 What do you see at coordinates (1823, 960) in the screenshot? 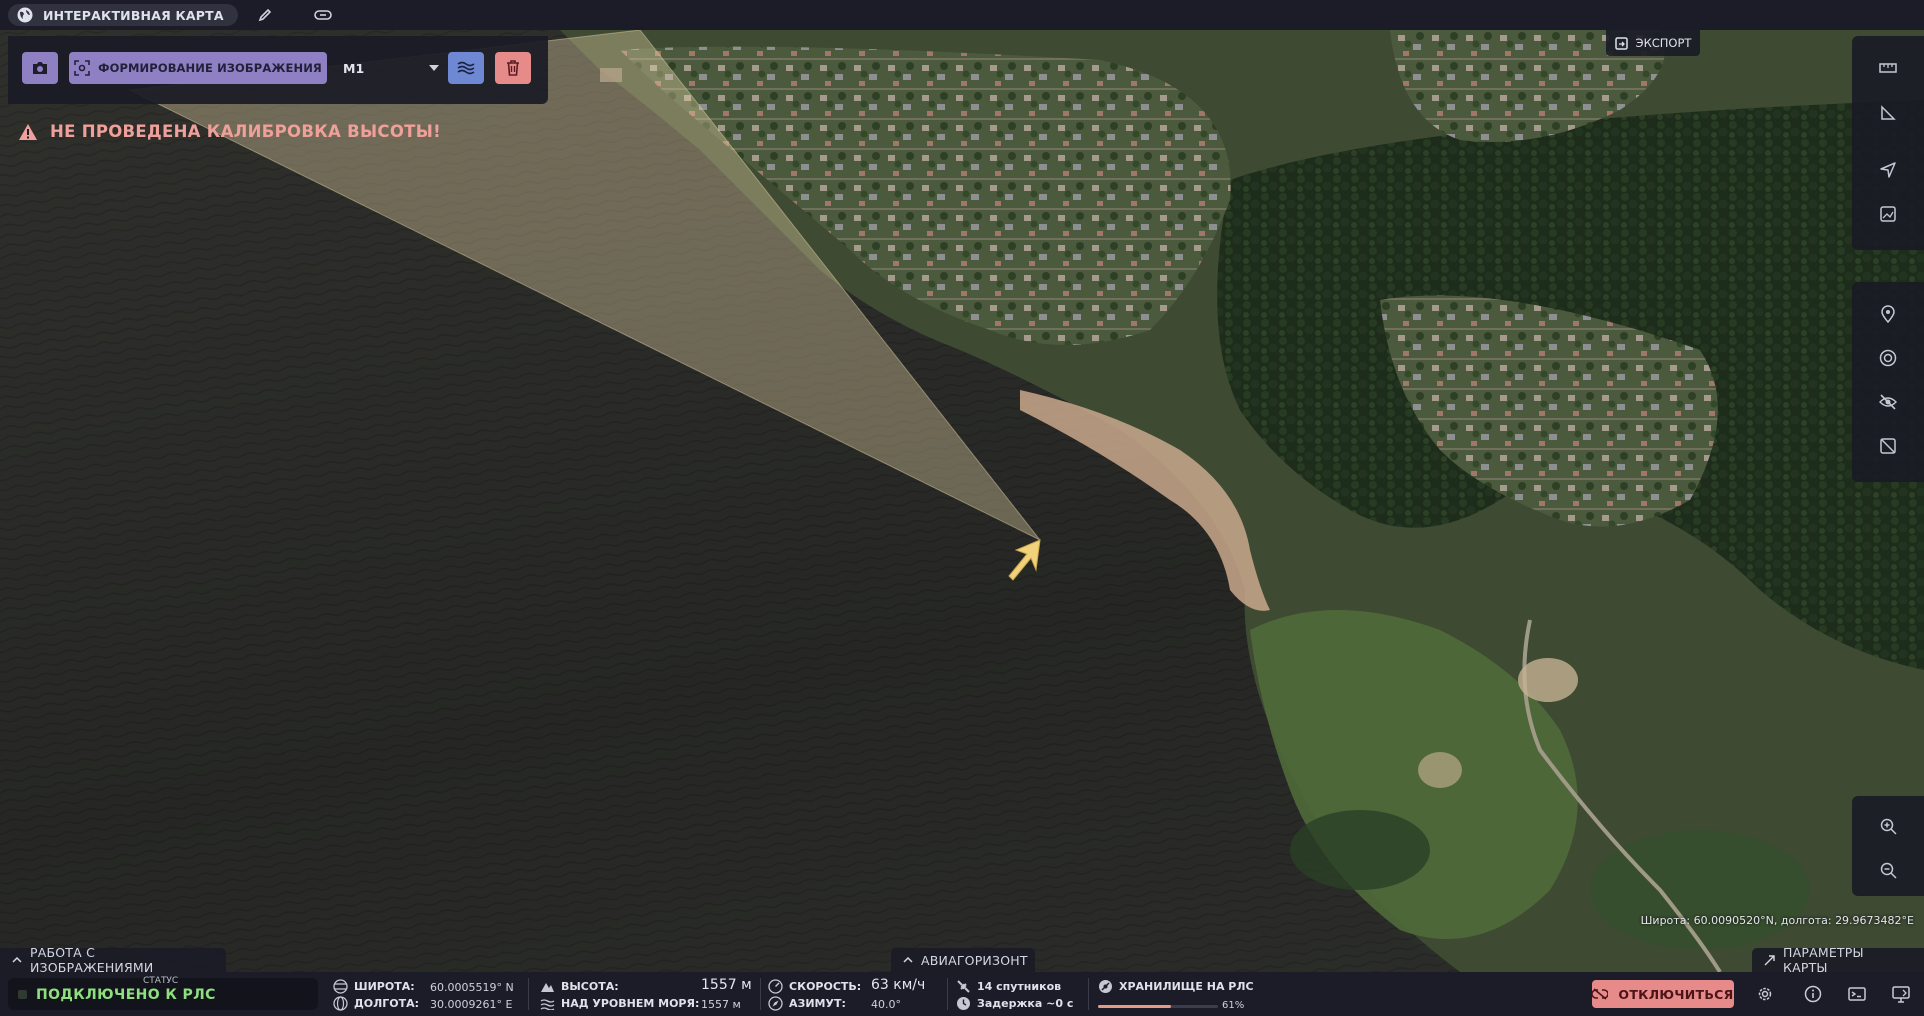
I see `map-params-label: ПАРАМЕТРЫ КАРТЫ` at bounding box center [1823, 960].